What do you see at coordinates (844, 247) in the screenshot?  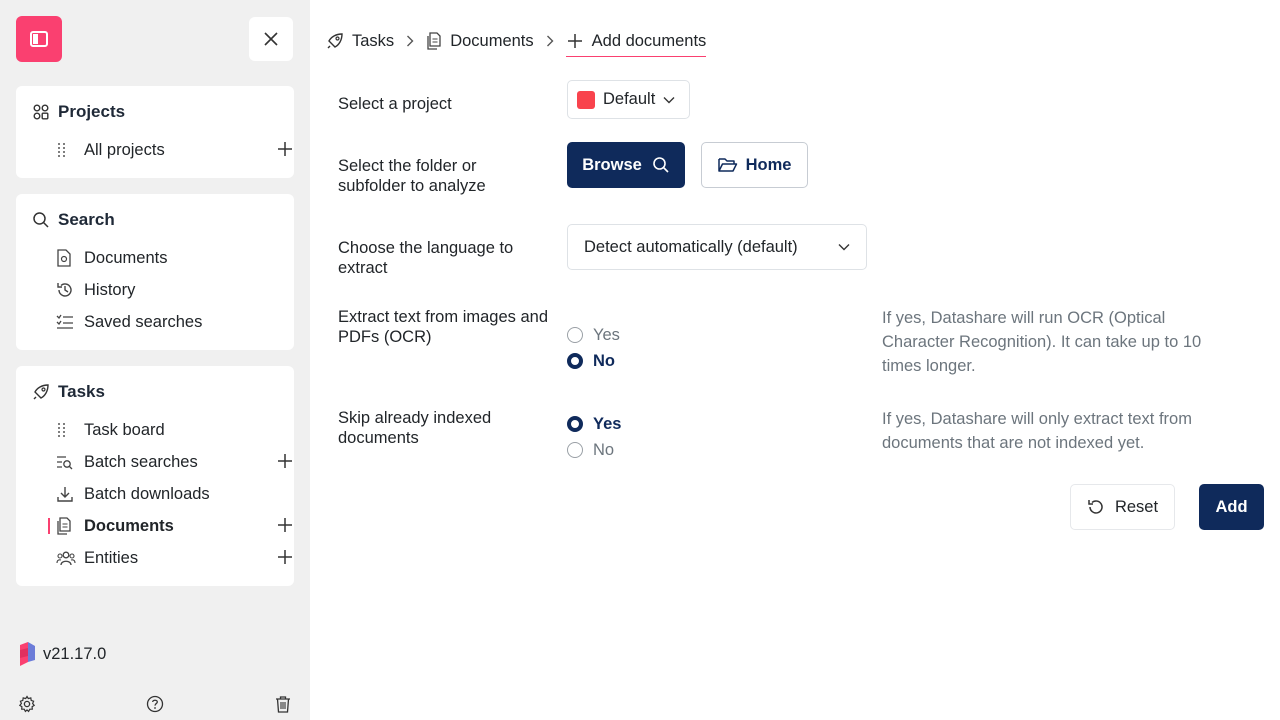 I see `chevron-down-icon` at bounding box center [844, 247].